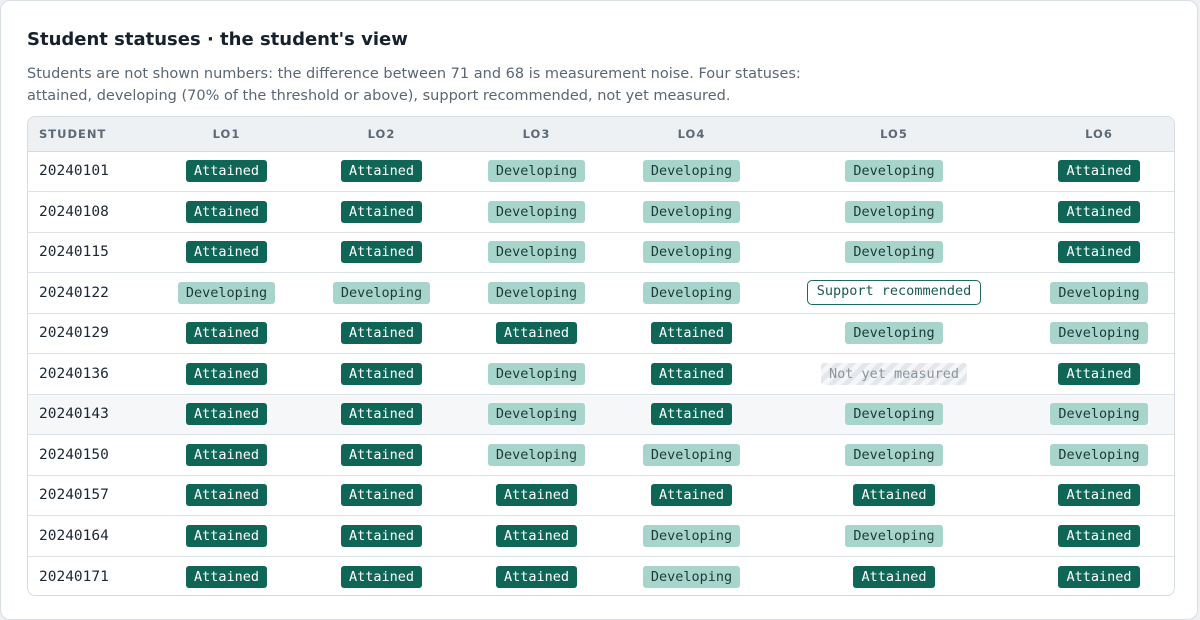 The height and width of the screenshot is (620, 1200). I want to click on student-id-cell: 20240143, so click(86, 414).